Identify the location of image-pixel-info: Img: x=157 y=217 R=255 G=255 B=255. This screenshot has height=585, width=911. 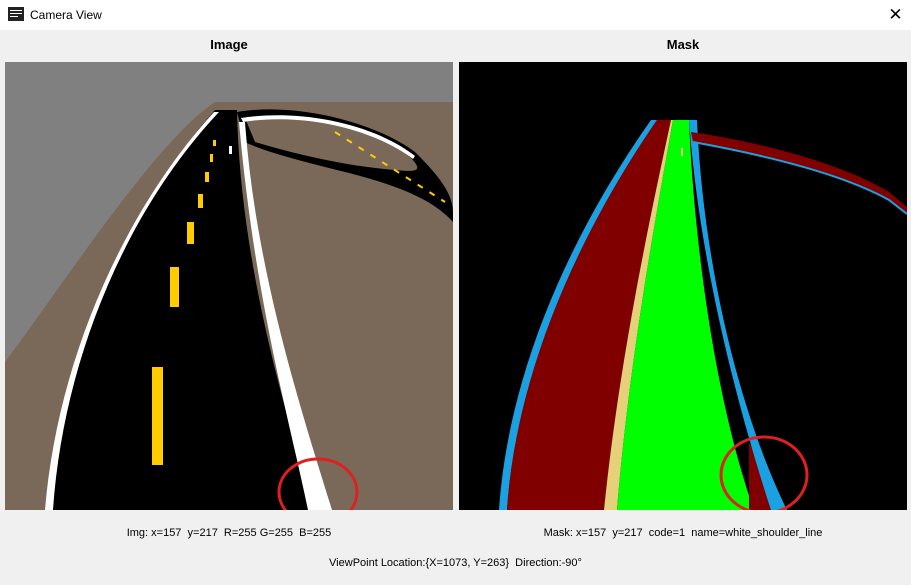
(229, 533).